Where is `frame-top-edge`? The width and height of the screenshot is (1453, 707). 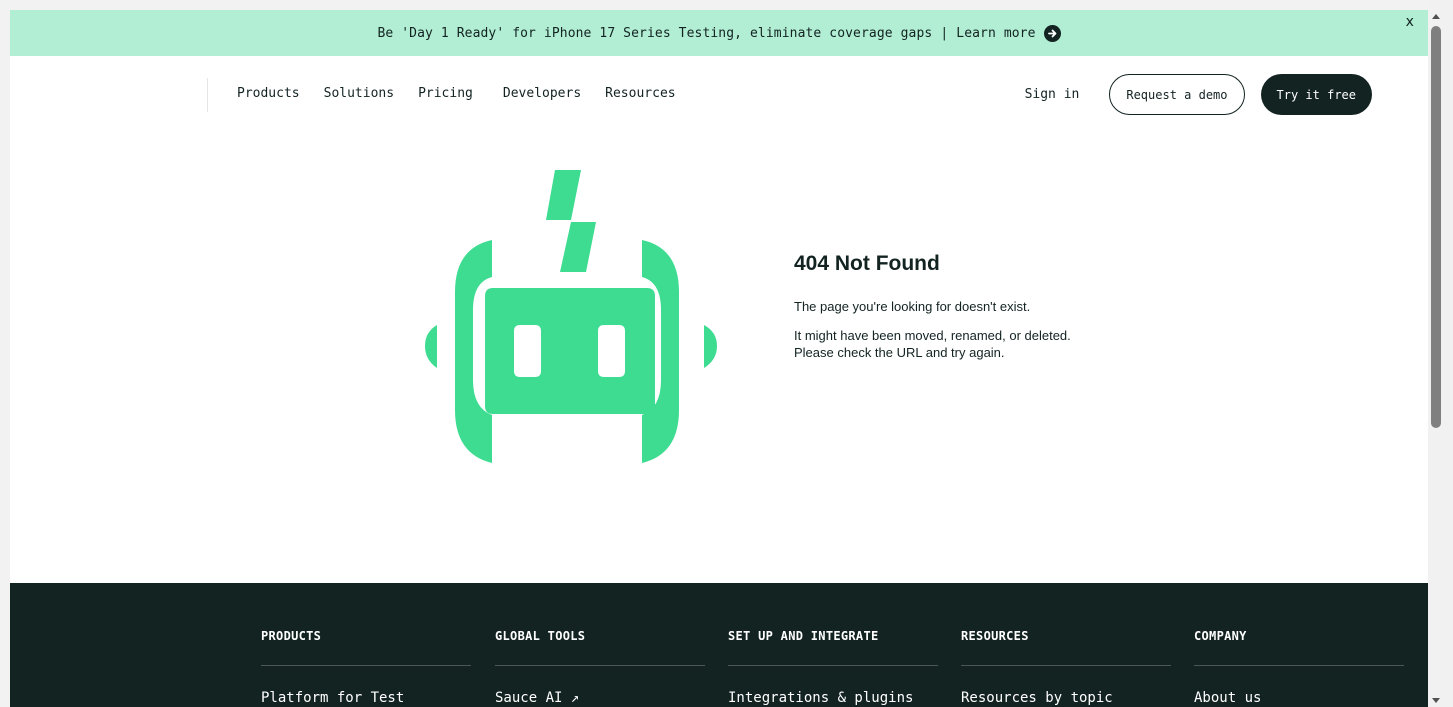
frame-top-edge is located at coordinates (726, 5).